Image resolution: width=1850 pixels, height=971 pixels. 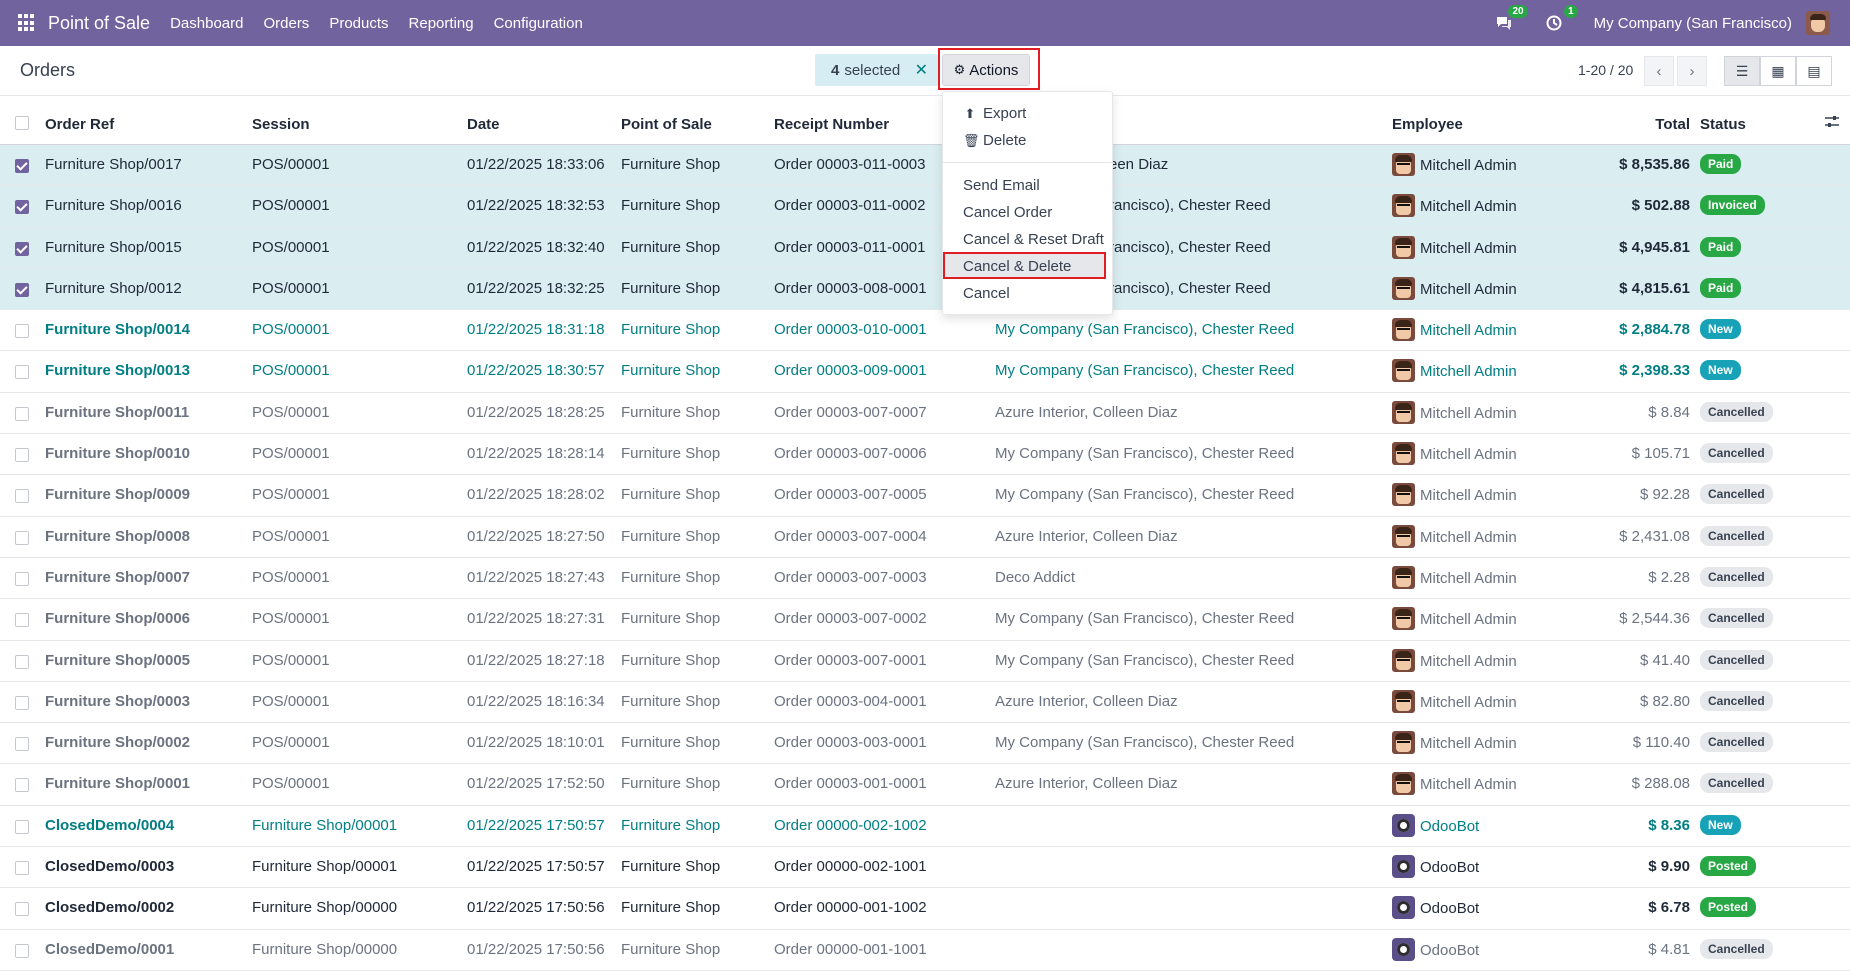 What do you see at coordinates (921, 70) in the screenshot?
I see `clear-selection-icon: ✕` at bounding box center [921, 70].